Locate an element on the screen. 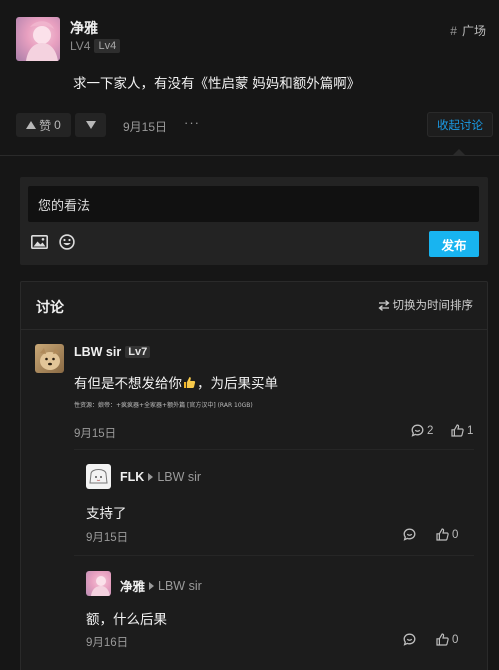 This screenshot has width=499, height=670. like-label: 赞 is located at coordinates (45, 125).